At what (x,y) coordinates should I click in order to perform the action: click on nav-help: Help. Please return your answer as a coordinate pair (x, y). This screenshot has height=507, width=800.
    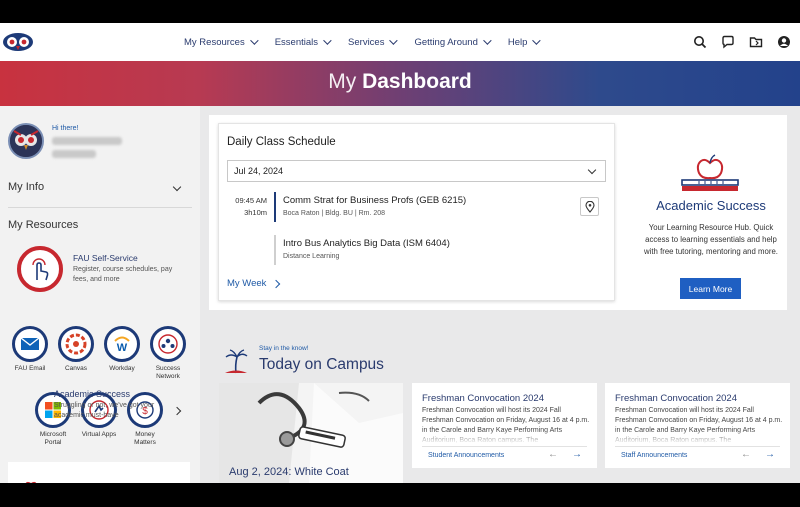
    Looking at the image, I should click on (524, 42).